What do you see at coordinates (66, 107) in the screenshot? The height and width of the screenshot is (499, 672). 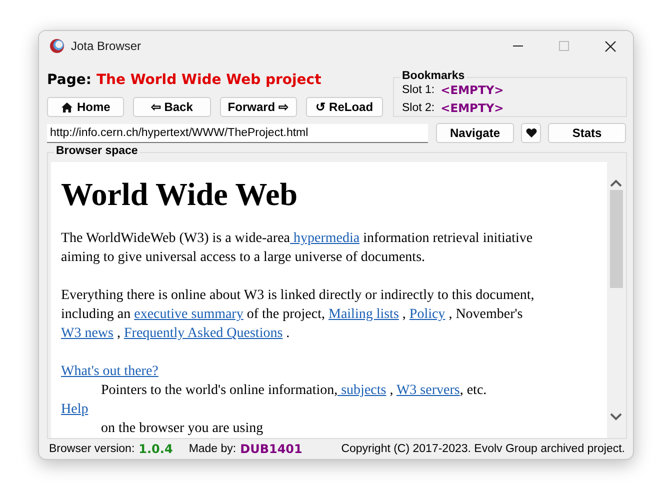 I see `house-icon` at bounding box center [66, 107].